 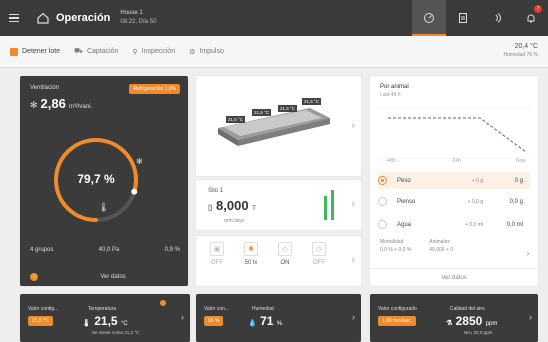 What do you see at coordinates (319, 254) in the screenshot?
I see `timer-status: ◷ OFF` at bounding box center [319, 254].